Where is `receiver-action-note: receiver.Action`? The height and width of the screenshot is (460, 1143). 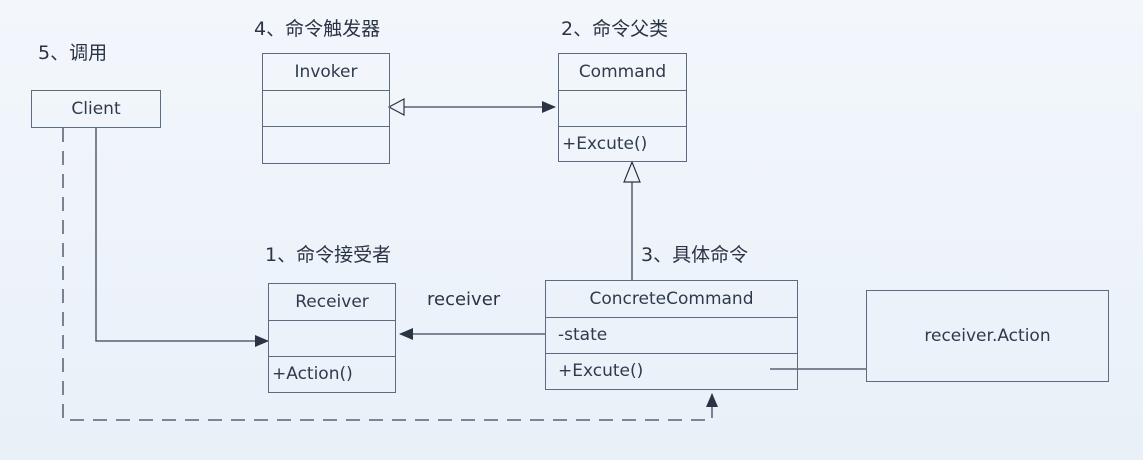
receiver-action-note: receiver.Action is located at coordinates (987, 336).